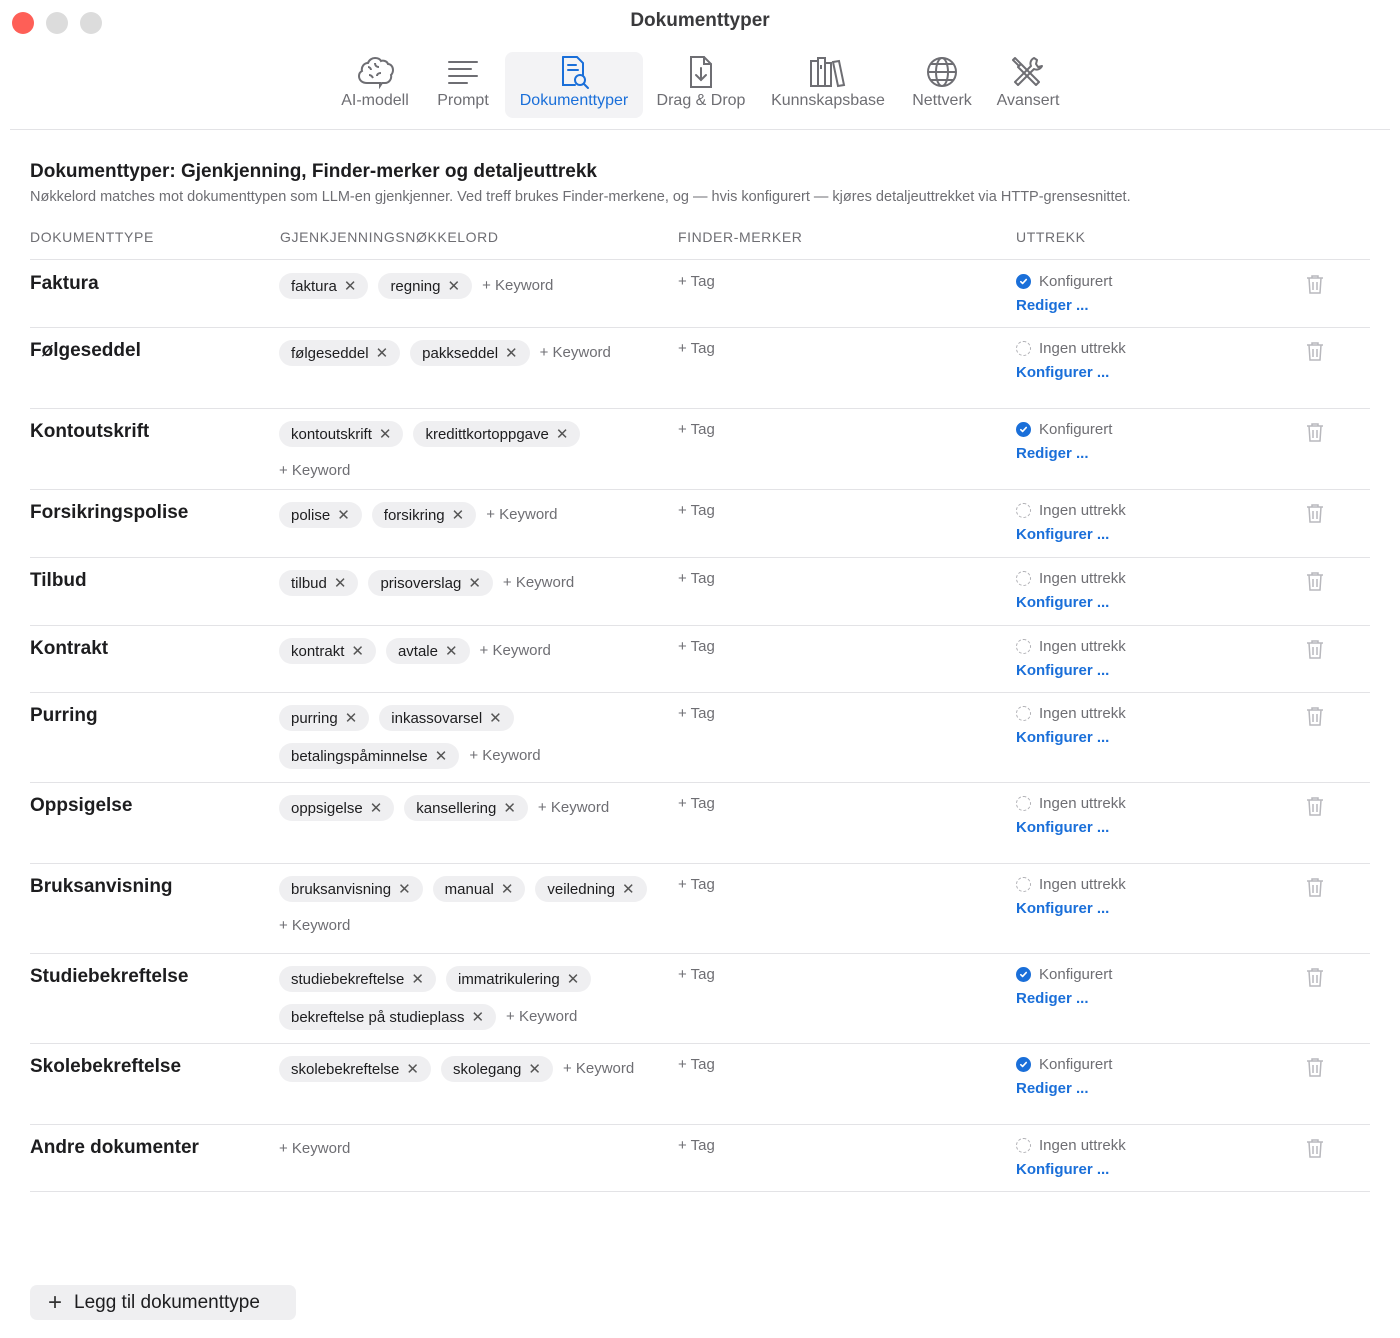 This screenshot has height=1338, width=1400. I want to click on tab-label: Prompt, so click(463, 100).